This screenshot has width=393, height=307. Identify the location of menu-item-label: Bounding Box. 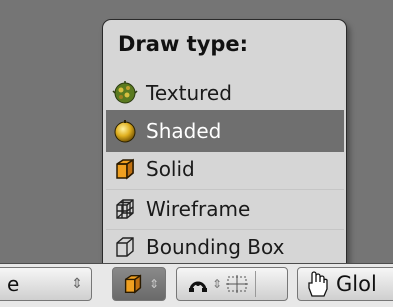
(215, 247).